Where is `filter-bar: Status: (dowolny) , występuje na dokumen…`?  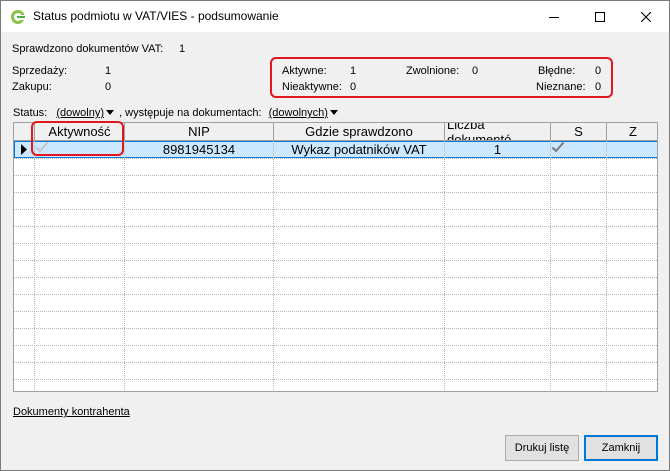
filter-bar: Status: (dowolny) , występuje na dokumen… is located at coordinates (175, 113).